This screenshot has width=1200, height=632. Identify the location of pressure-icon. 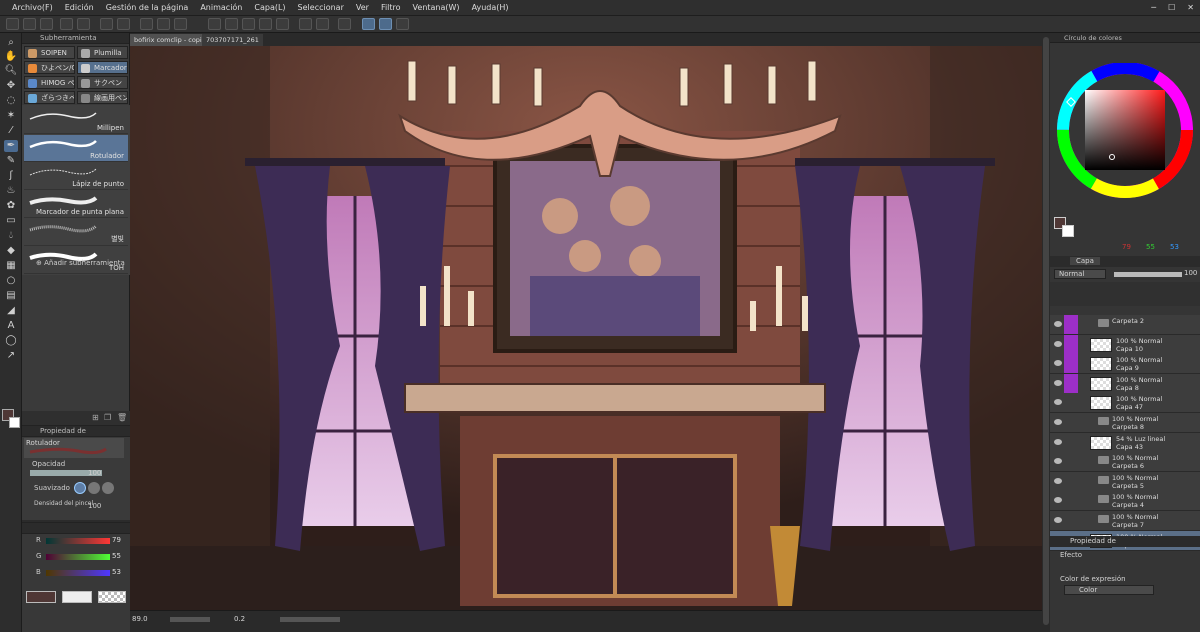
(385, 24).